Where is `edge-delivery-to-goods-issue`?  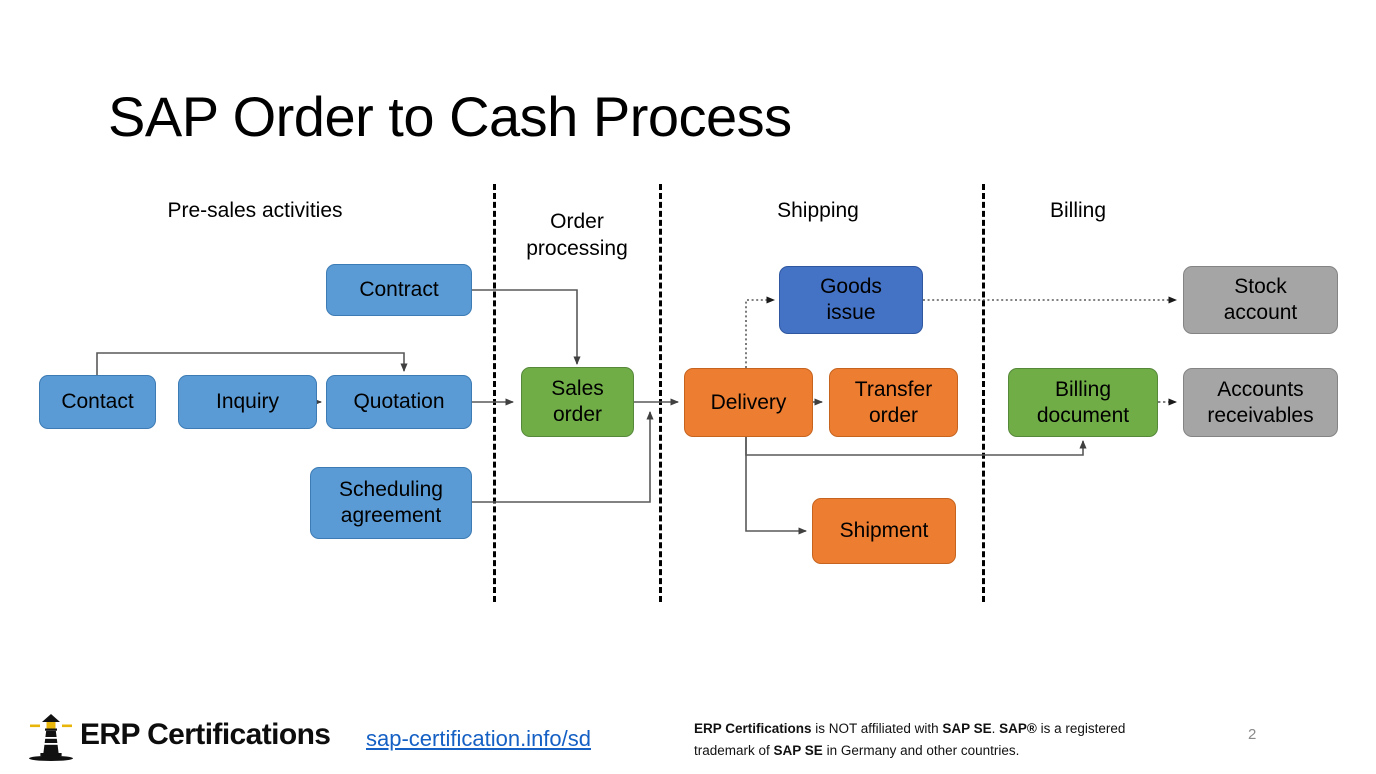
edge-delivery-to-goods-issue is located at coordinates (760, 332).